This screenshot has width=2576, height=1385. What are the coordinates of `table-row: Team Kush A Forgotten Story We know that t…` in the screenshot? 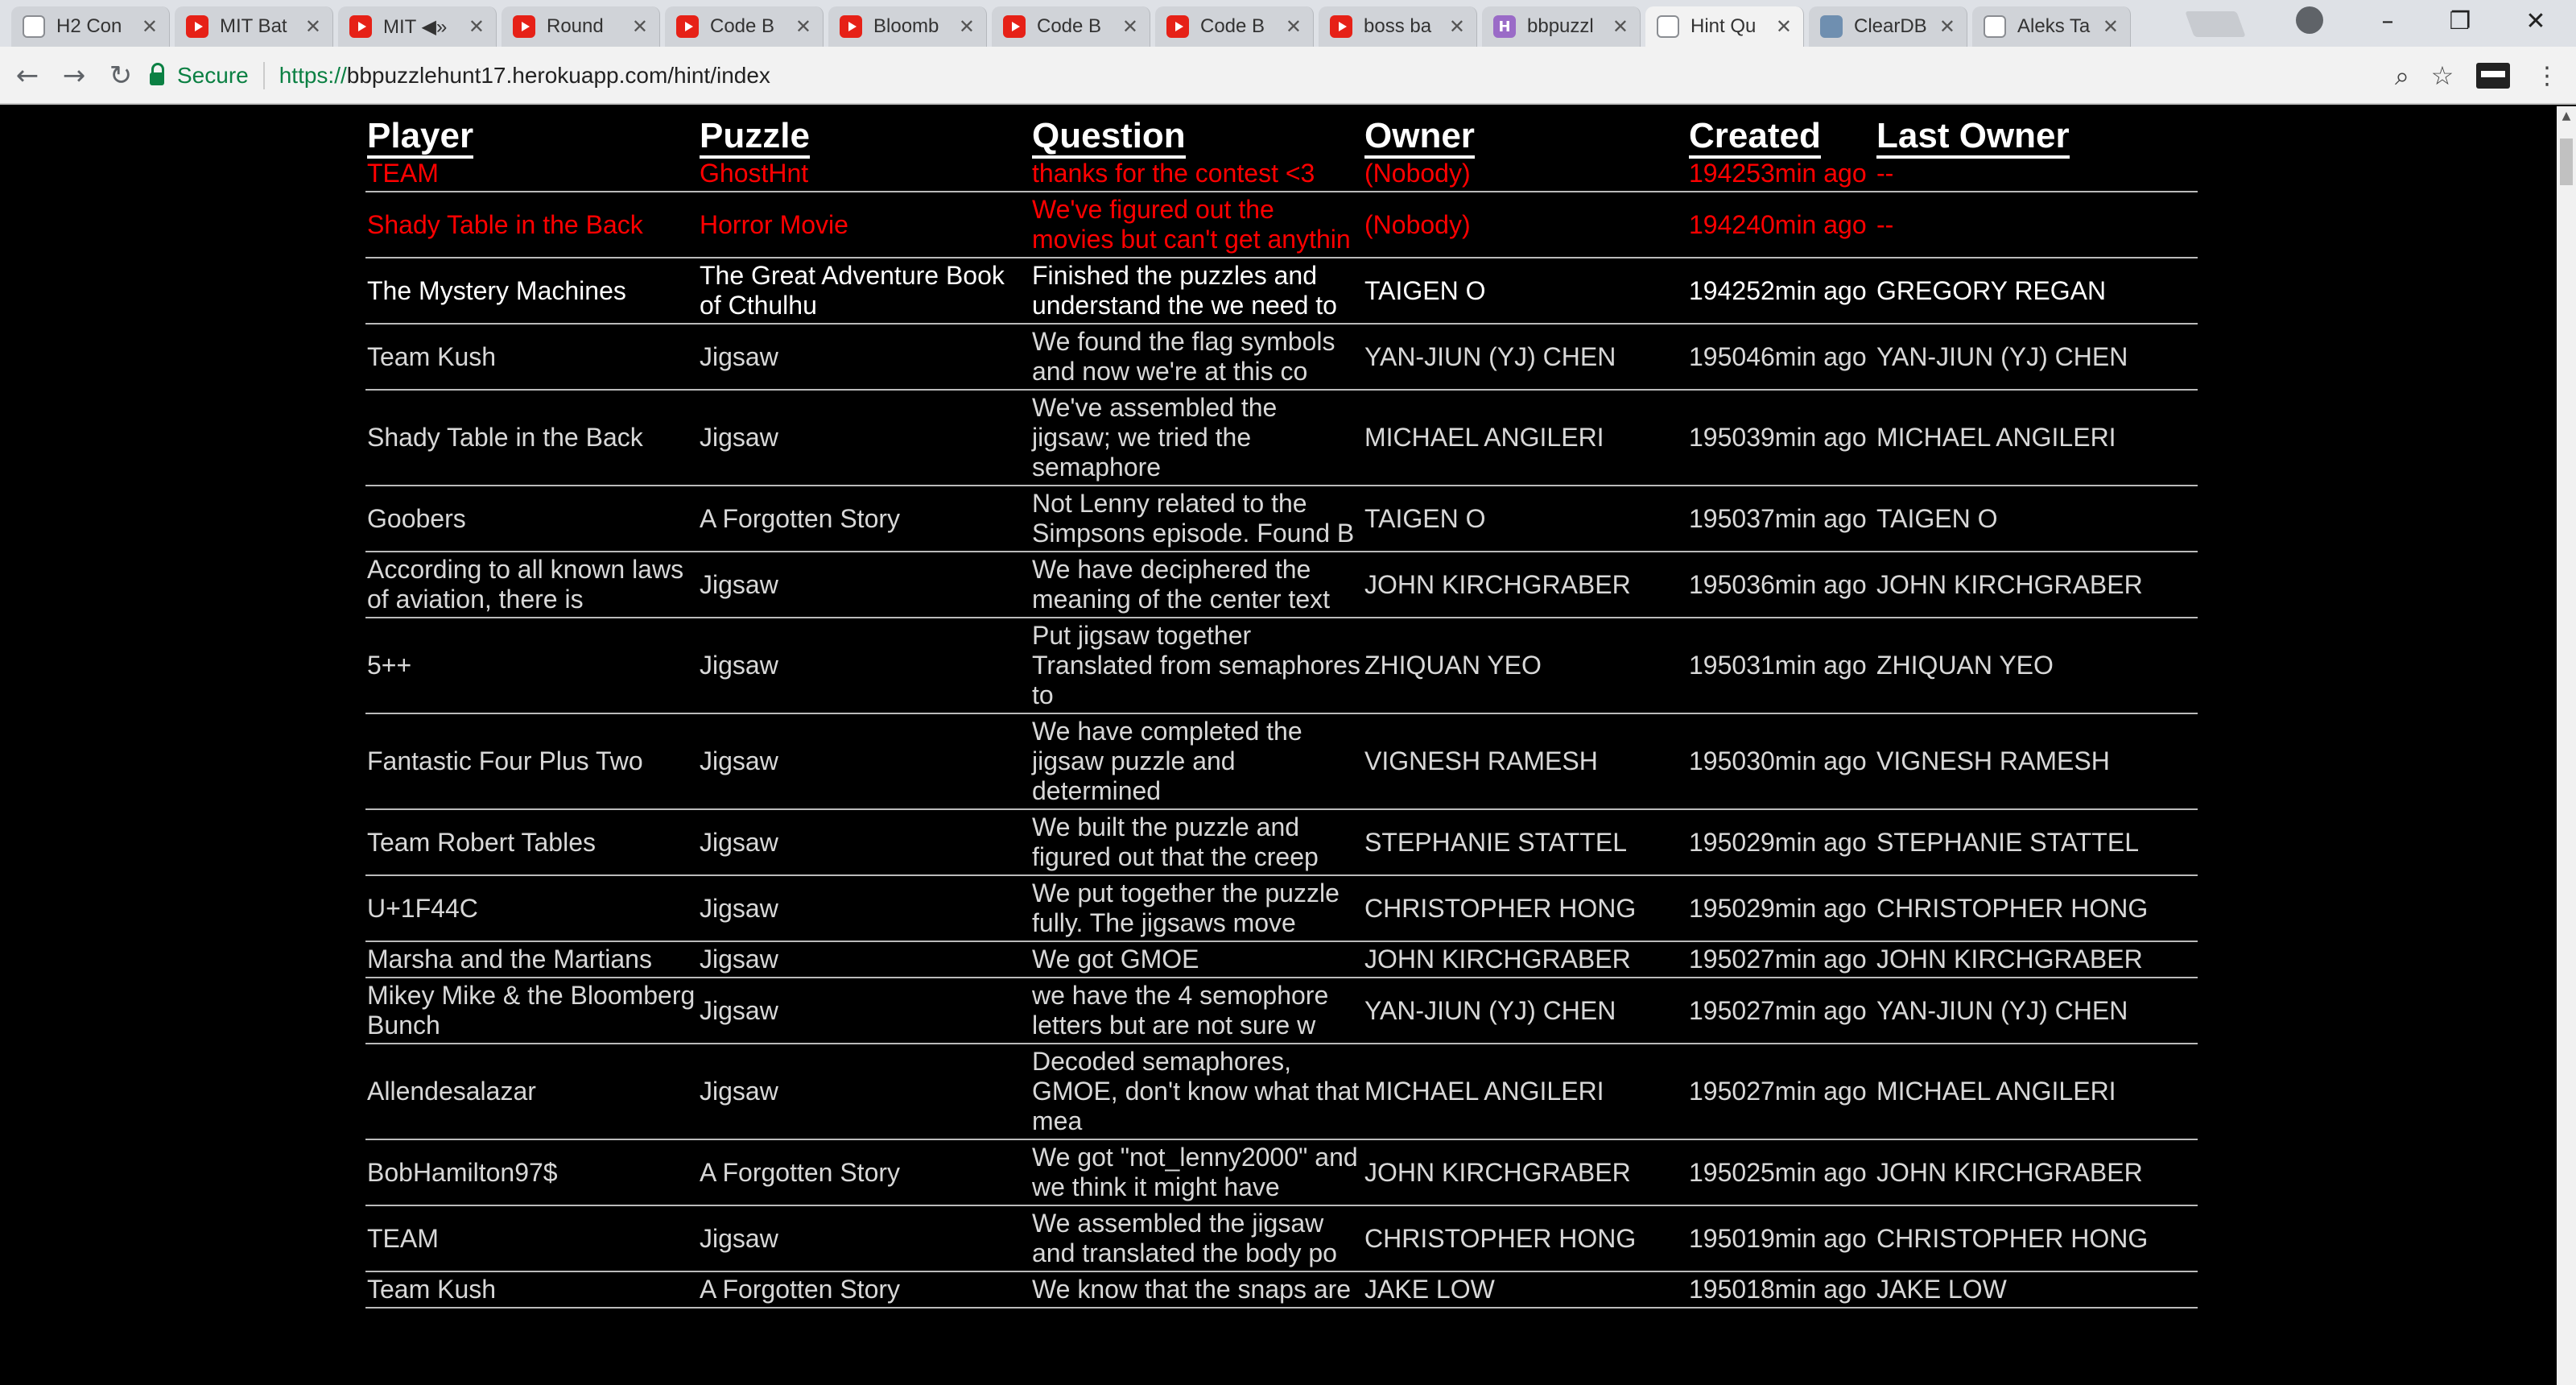 It's located at (1281, 1290).